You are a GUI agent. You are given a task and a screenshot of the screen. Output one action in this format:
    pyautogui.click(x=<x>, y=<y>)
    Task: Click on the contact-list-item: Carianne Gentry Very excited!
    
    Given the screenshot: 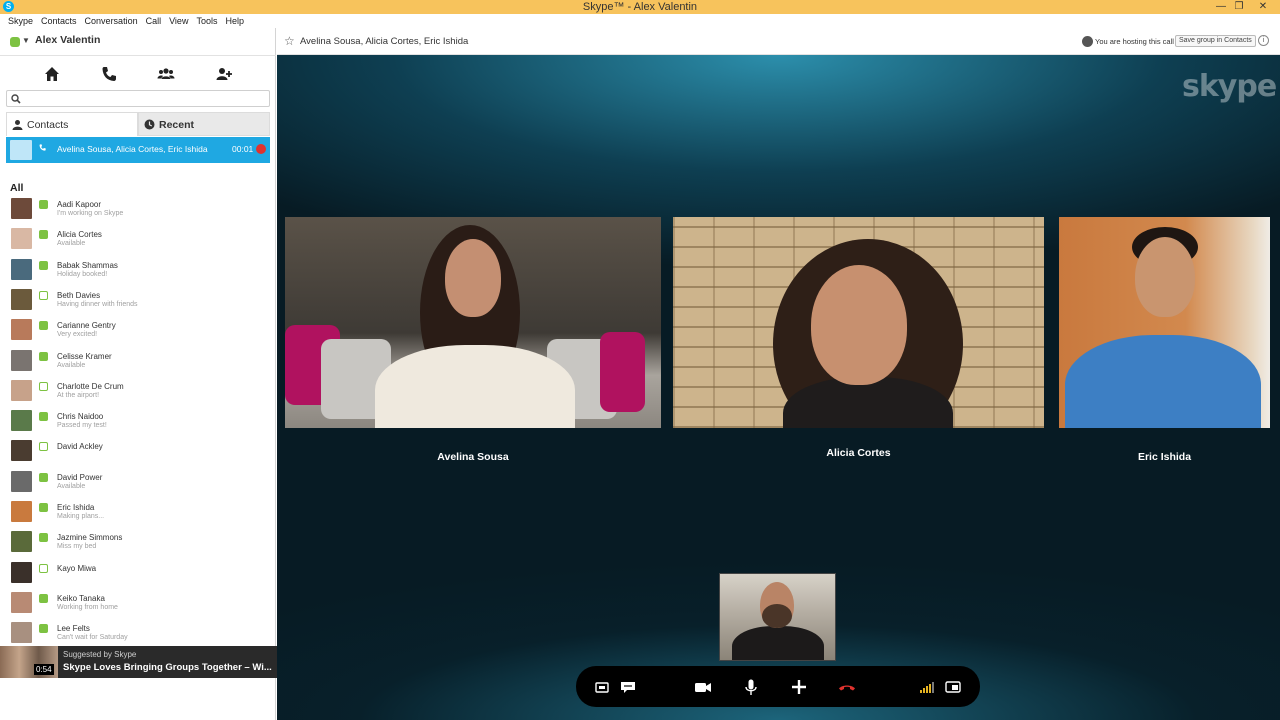 What is the action you would take?
    pyautogui.click(x=138, y=332)
    